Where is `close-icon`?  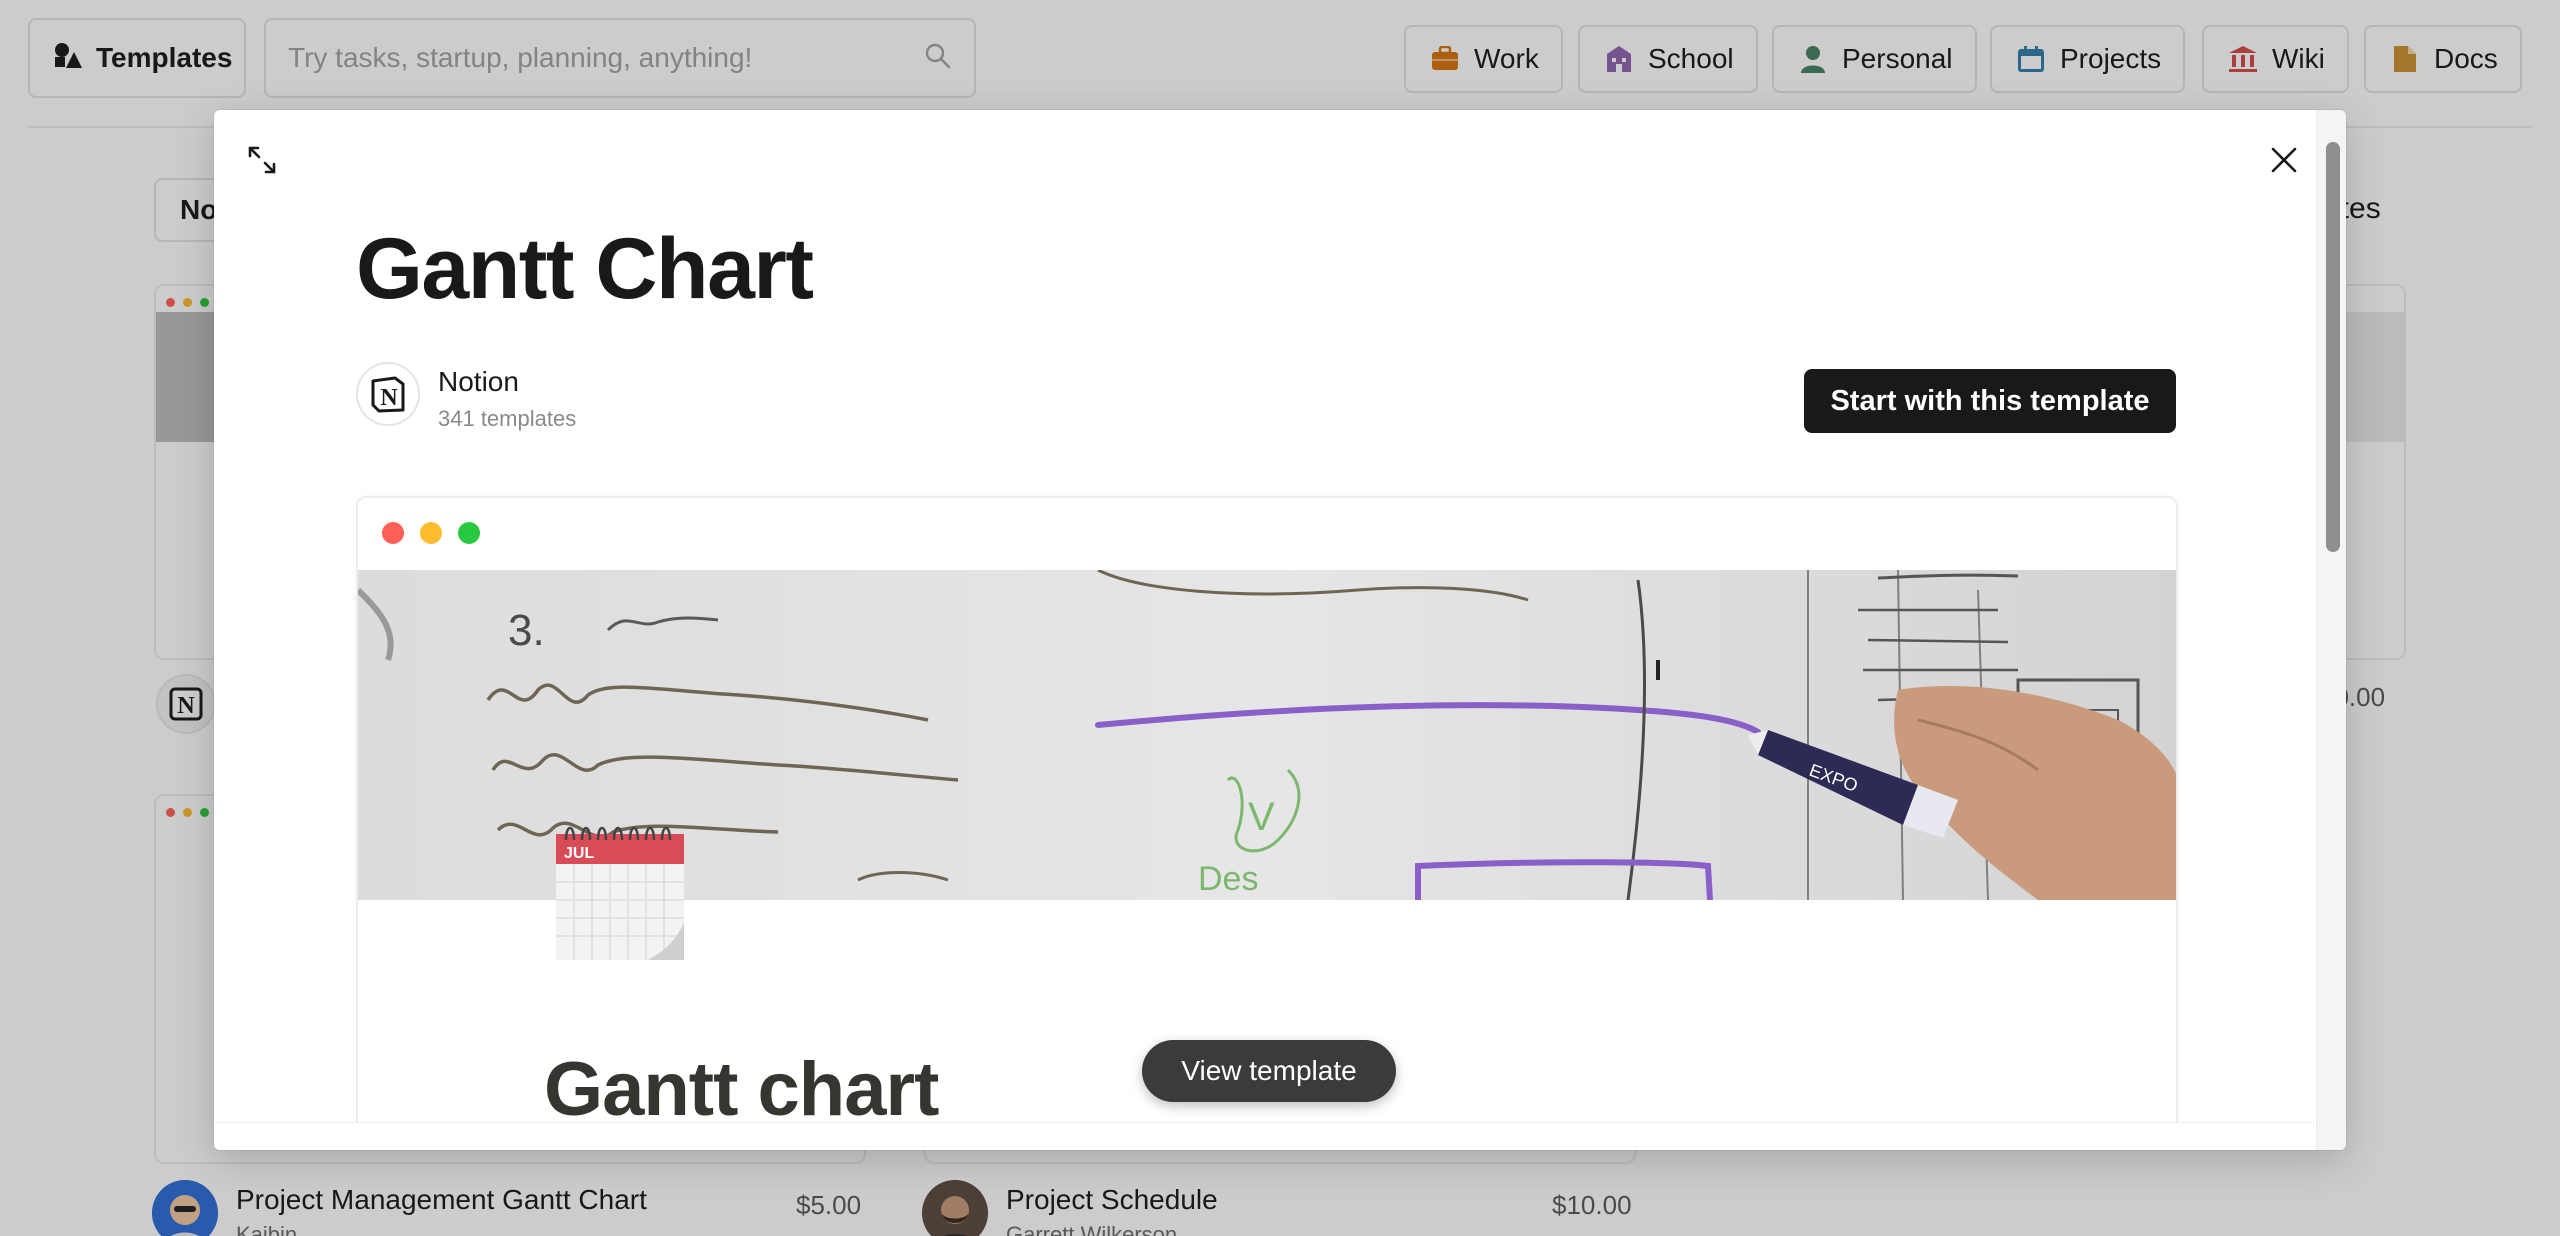 close-icon is located at coordinates (2284, 160).